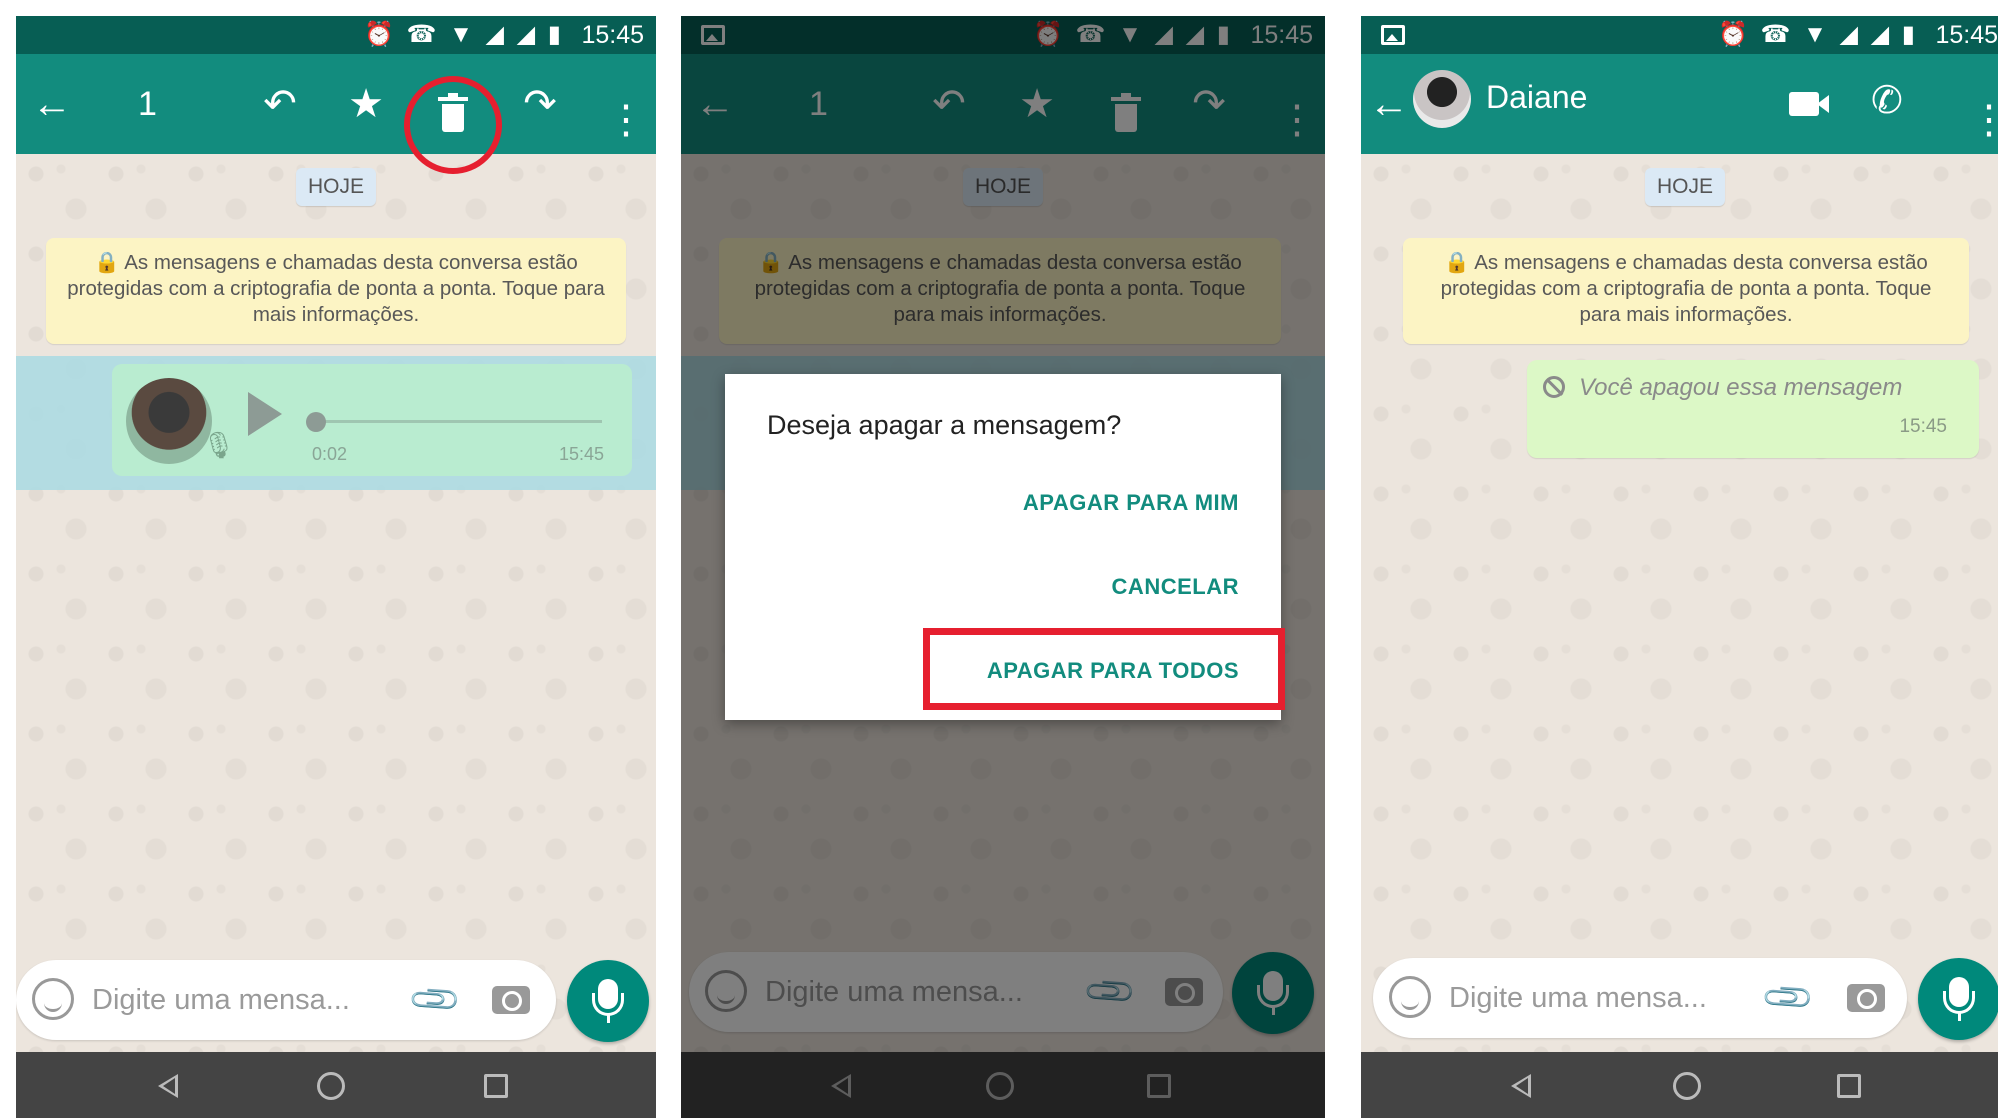 The height and width of the screenshot is (1118, 1998). What do you see at coordinates (330, 454) in the screenshot?
I see `voice-duration: 0:02` at bounding box center [330, 454].